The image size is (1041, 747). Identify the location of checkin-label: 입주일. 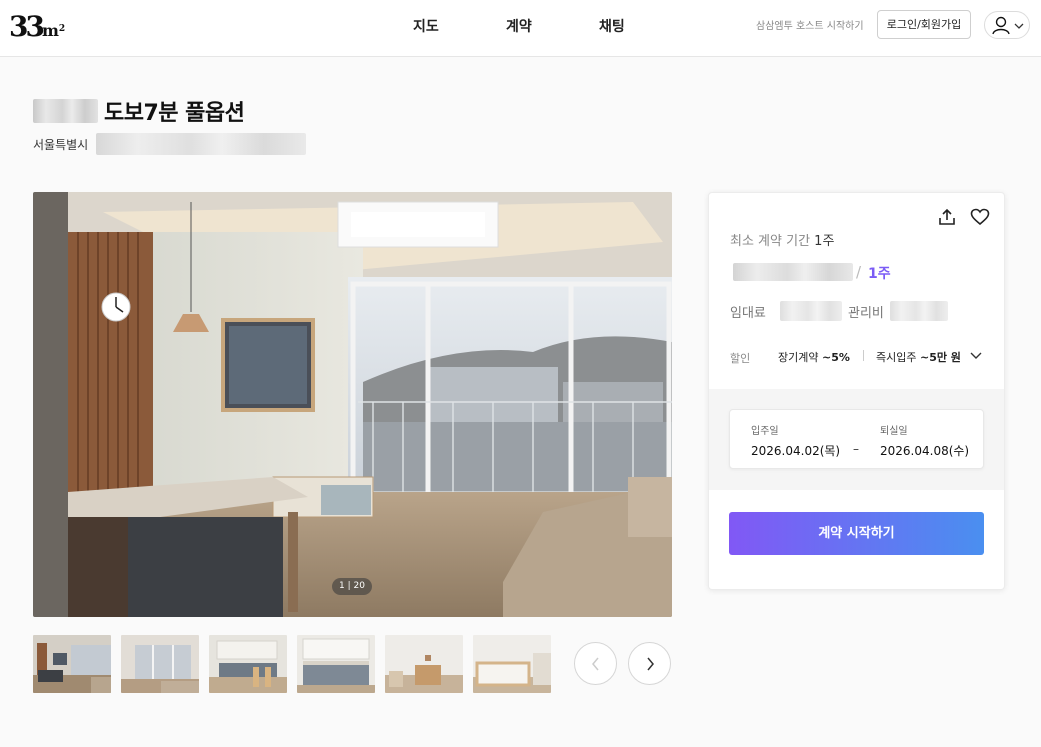
(765, 431).